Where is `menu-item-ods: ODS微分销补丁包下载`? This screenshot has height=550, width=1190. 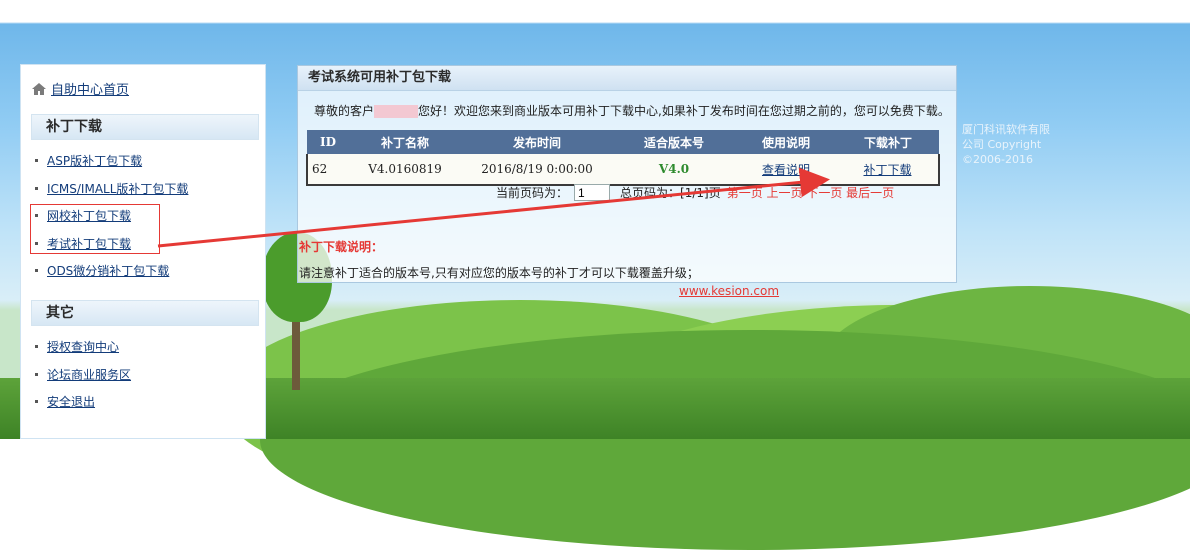
menu-item-ods: ODS微分销补丁包下载 is located at coordinates (150, 271).